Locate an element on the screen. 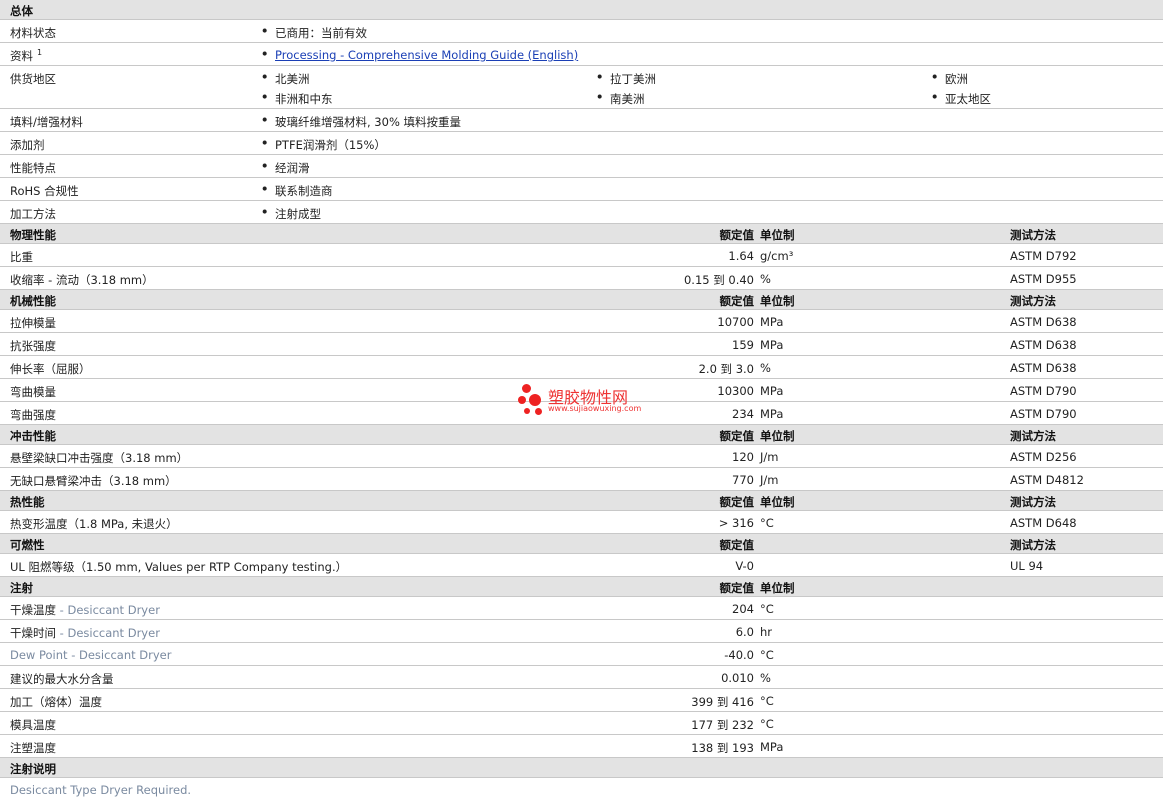 This screenshot has height=801, width=1163. field-label: 材料状态 is located at coordinates (33, 33).